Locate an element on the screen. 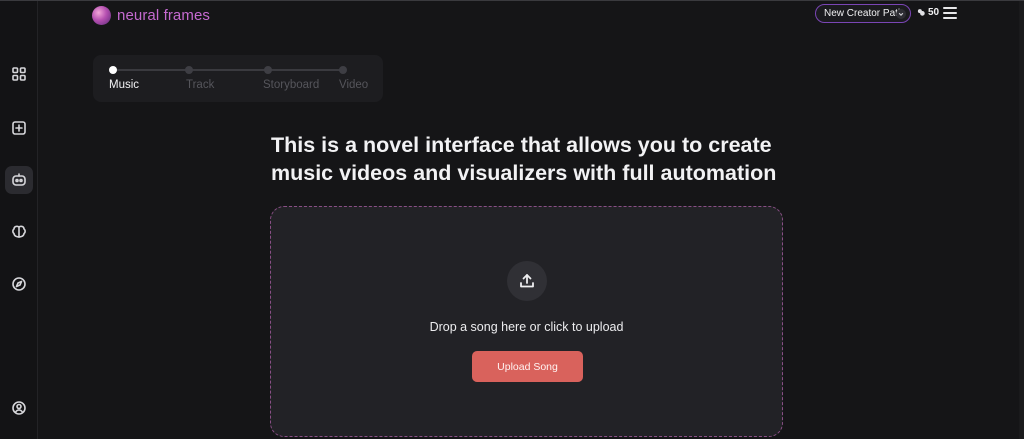 The width and height of the screenshot is (1024, 439). step-dot-music is located at coordinates (113, 70).